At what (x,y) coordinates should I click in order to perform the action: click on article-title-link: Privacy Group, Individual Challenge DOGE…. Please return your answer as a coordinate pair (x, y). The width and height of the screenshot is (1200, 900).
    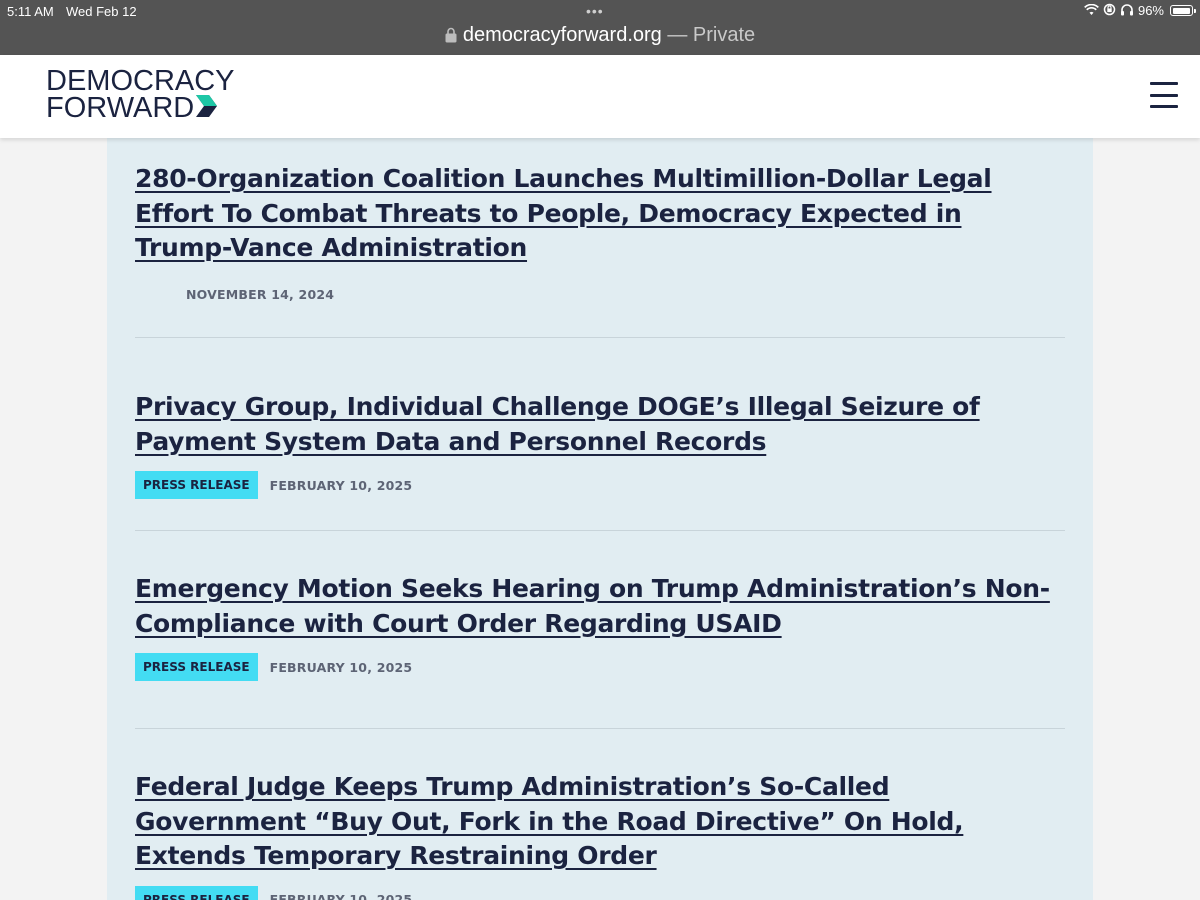
    Looking at the image, I should click on (600, 424).